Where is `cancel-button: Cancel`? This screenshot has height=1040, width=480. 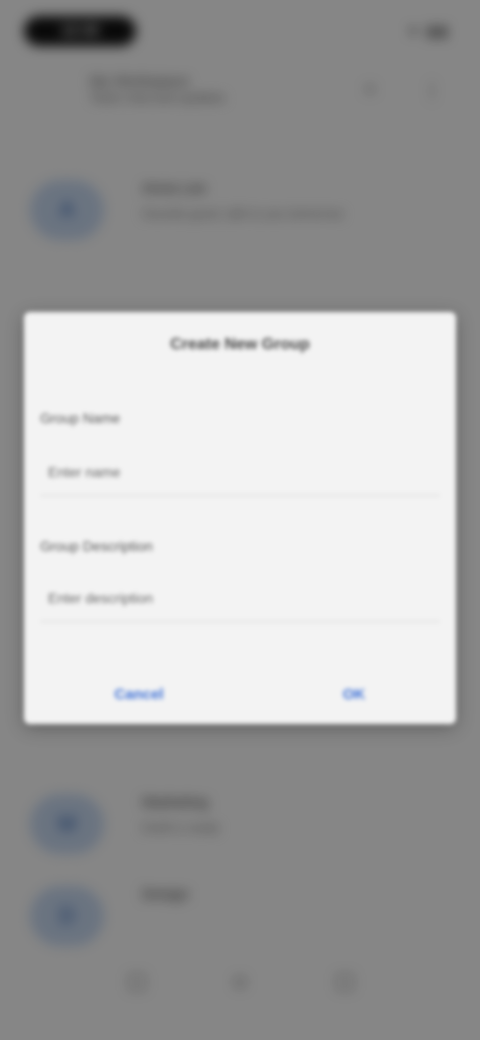
cancel-button: Cancel is located at coordinates (139, 694).